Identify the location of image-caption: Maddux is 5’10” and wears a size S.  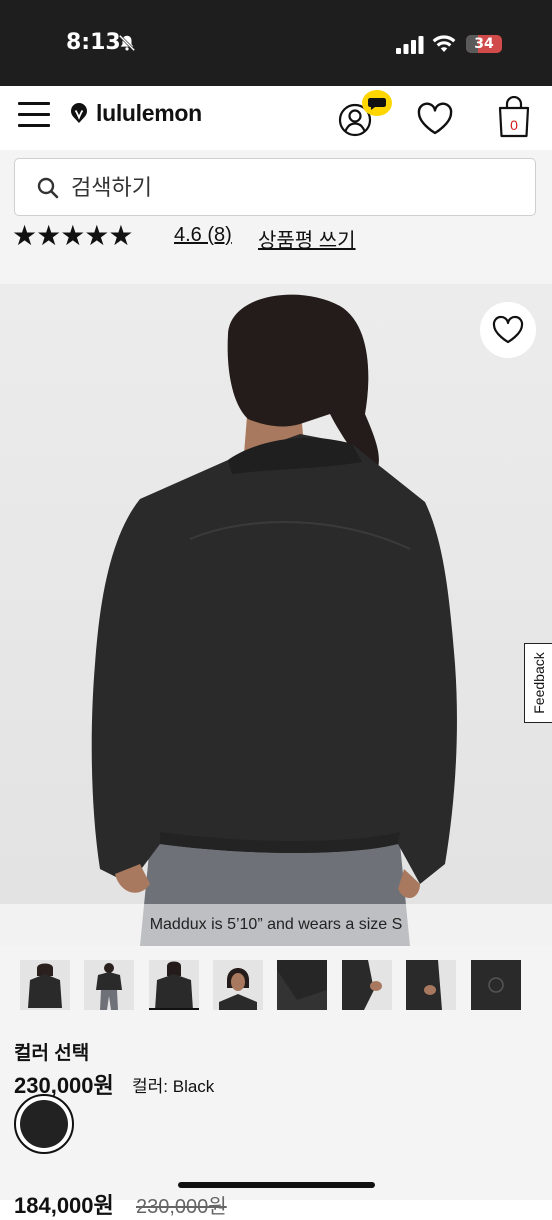
(276, 925).